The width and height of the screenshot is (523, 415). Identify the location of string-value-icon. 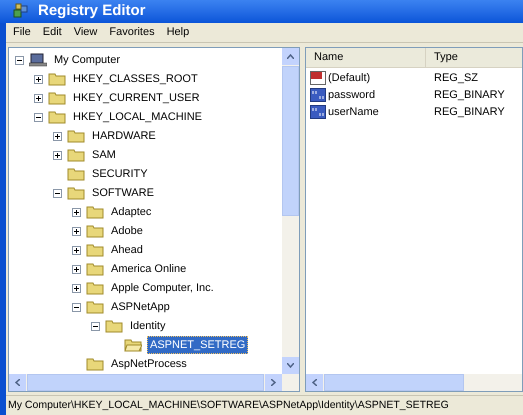
(318, 78).